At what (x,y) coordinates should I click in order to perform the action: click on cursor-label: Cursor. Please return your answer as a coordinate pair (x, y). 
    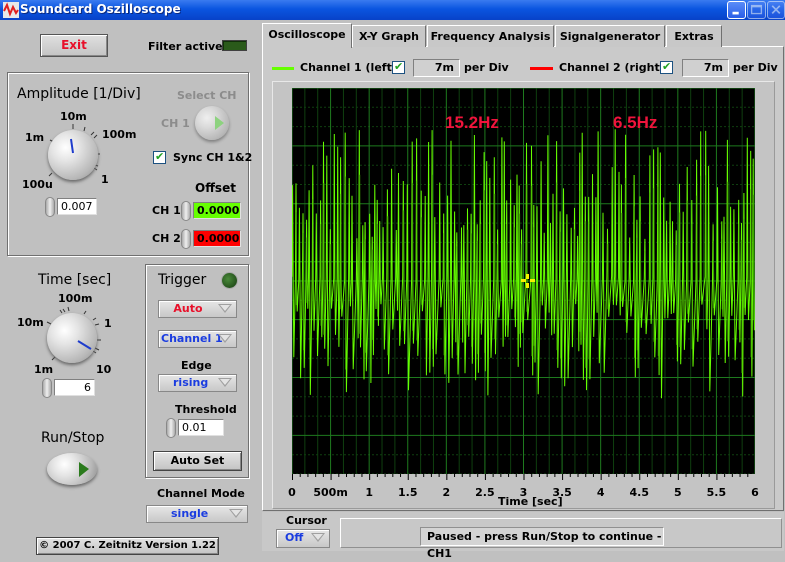
    Looking at the image, I should click on (306, 520).